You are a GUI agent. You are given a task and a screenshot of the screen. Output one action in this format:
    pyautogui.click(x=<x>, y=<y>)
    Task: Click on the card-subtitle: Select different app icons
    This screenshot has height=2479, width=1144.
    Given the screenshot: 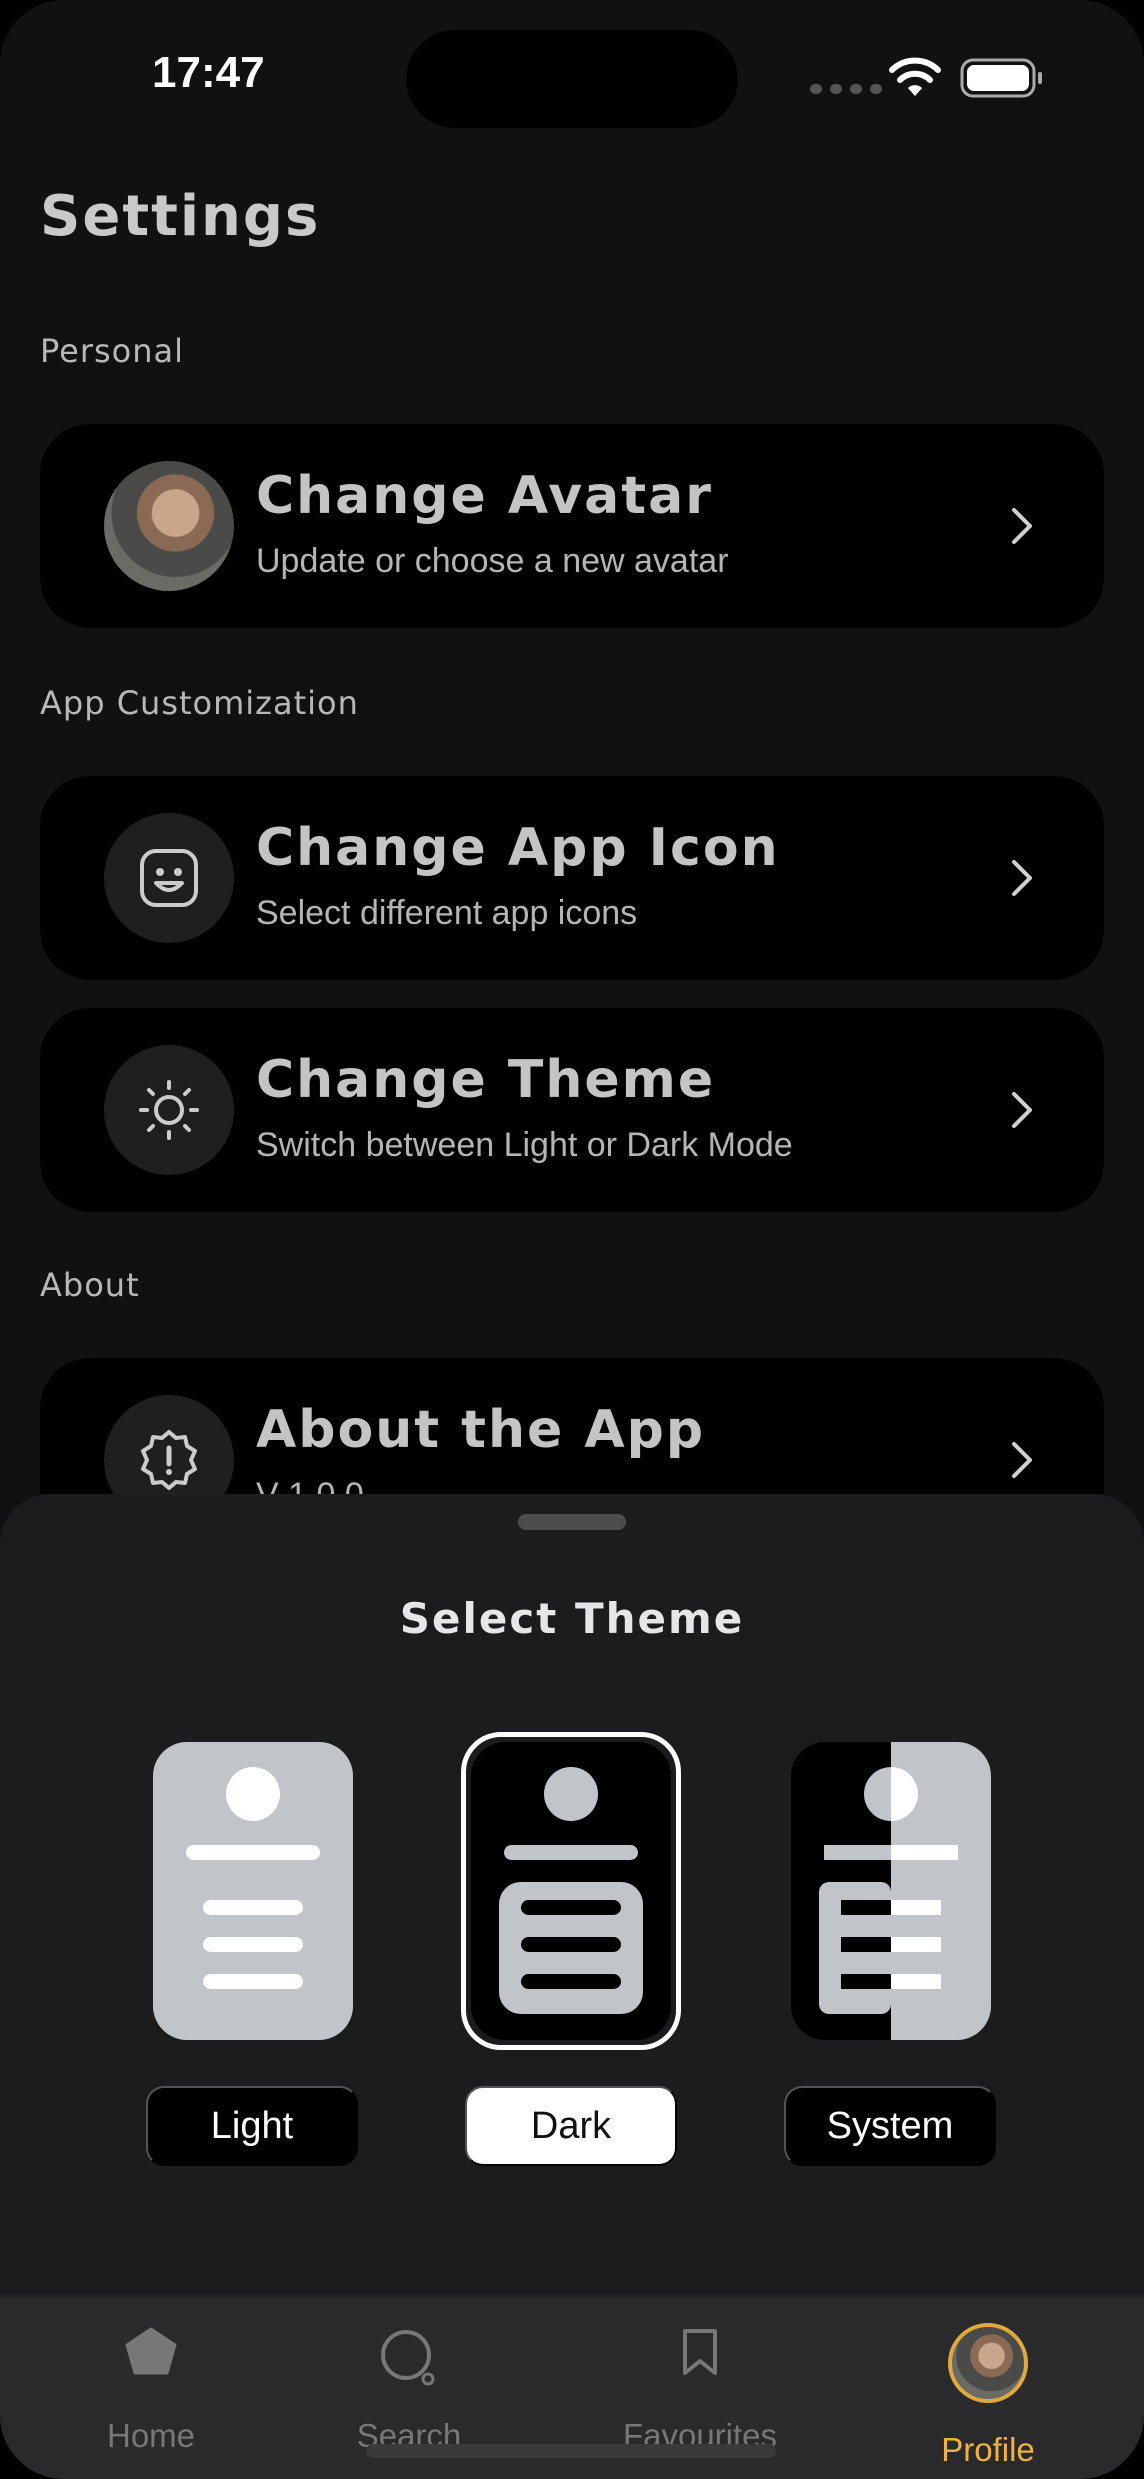 What is the action you would take?
    pyautogui.click(x=447, y=913)
    